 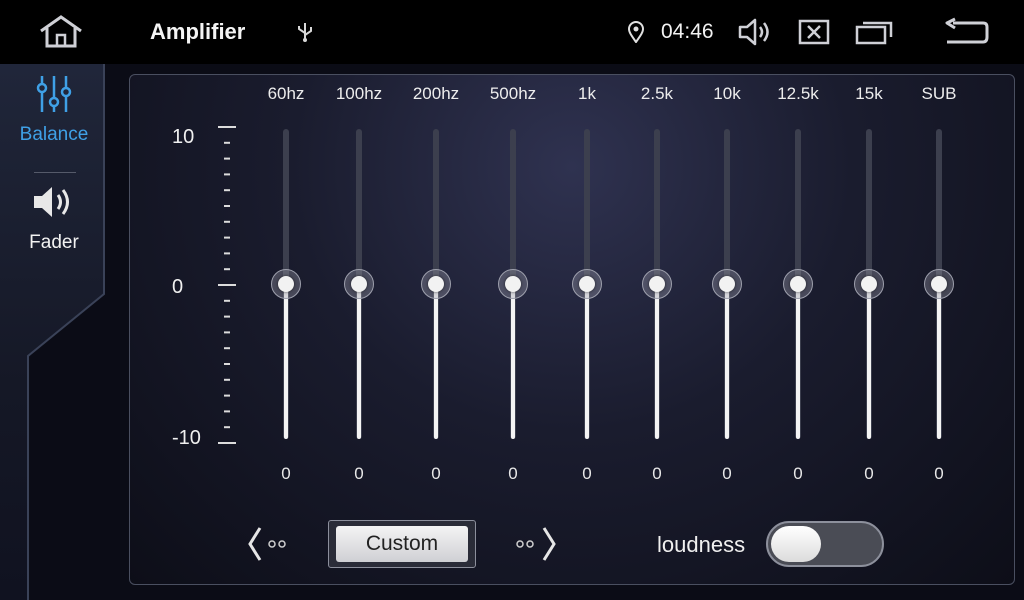 I want to click on sidebar-item-label: Fader, so click(x=54, y=242).